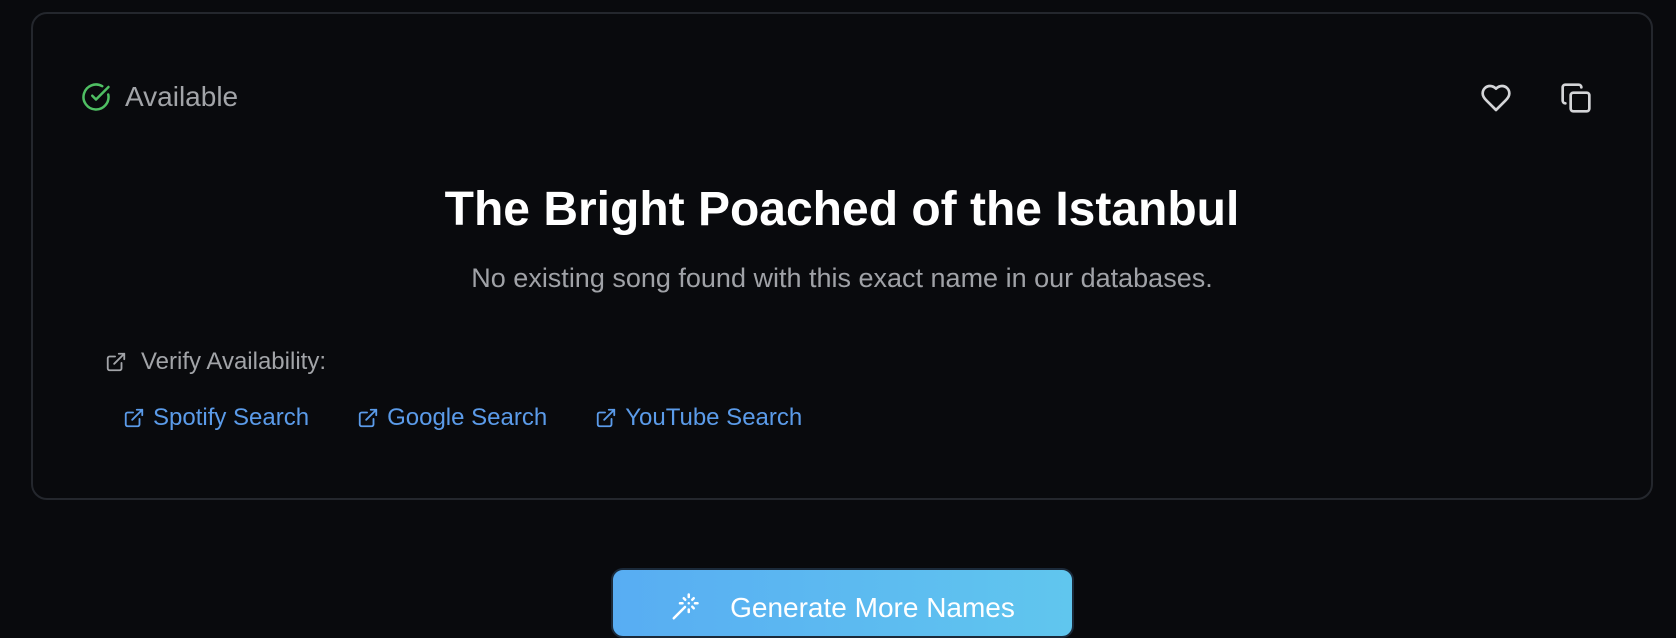  I want to click on copy-icon, so click(1576, 98).